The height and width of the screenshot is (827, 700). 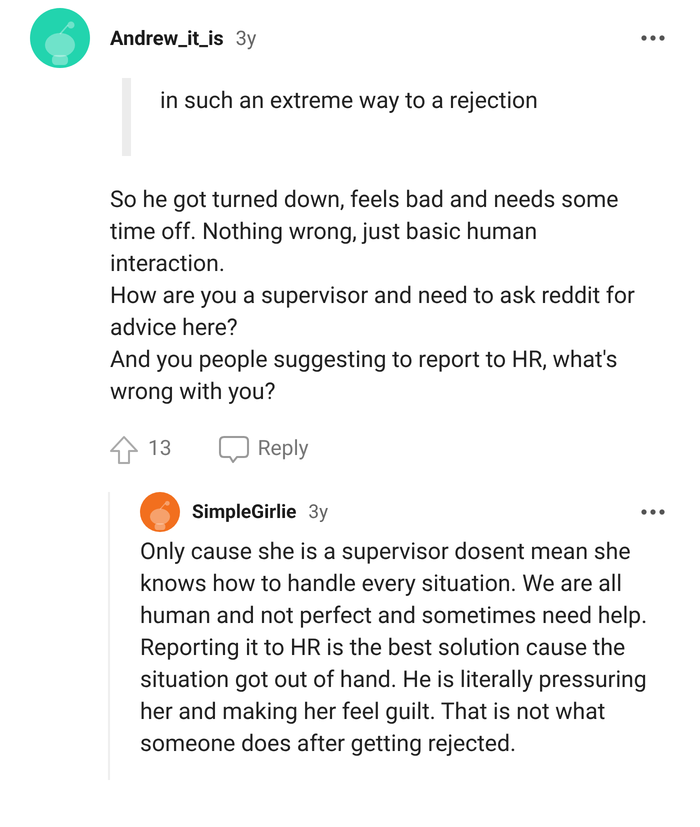 What do you see at coordinates (365, 232) in the screenshot?
I see `comment-text: So he got turned down, feels bad and needs some time off. Nothing wrong, just basic human interaction.` at bounding box center [365, 232].